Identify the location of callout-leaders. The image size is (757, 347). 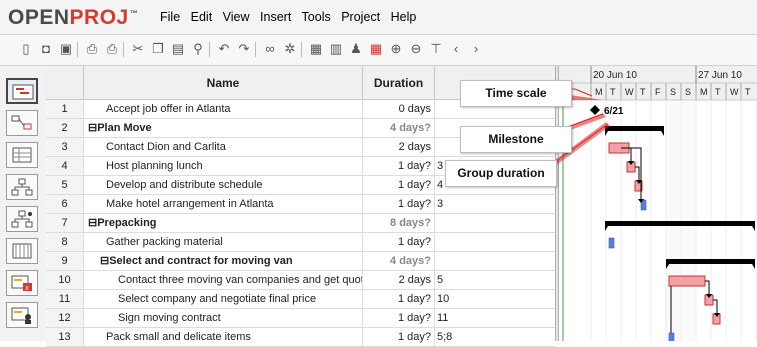
(582, 127).